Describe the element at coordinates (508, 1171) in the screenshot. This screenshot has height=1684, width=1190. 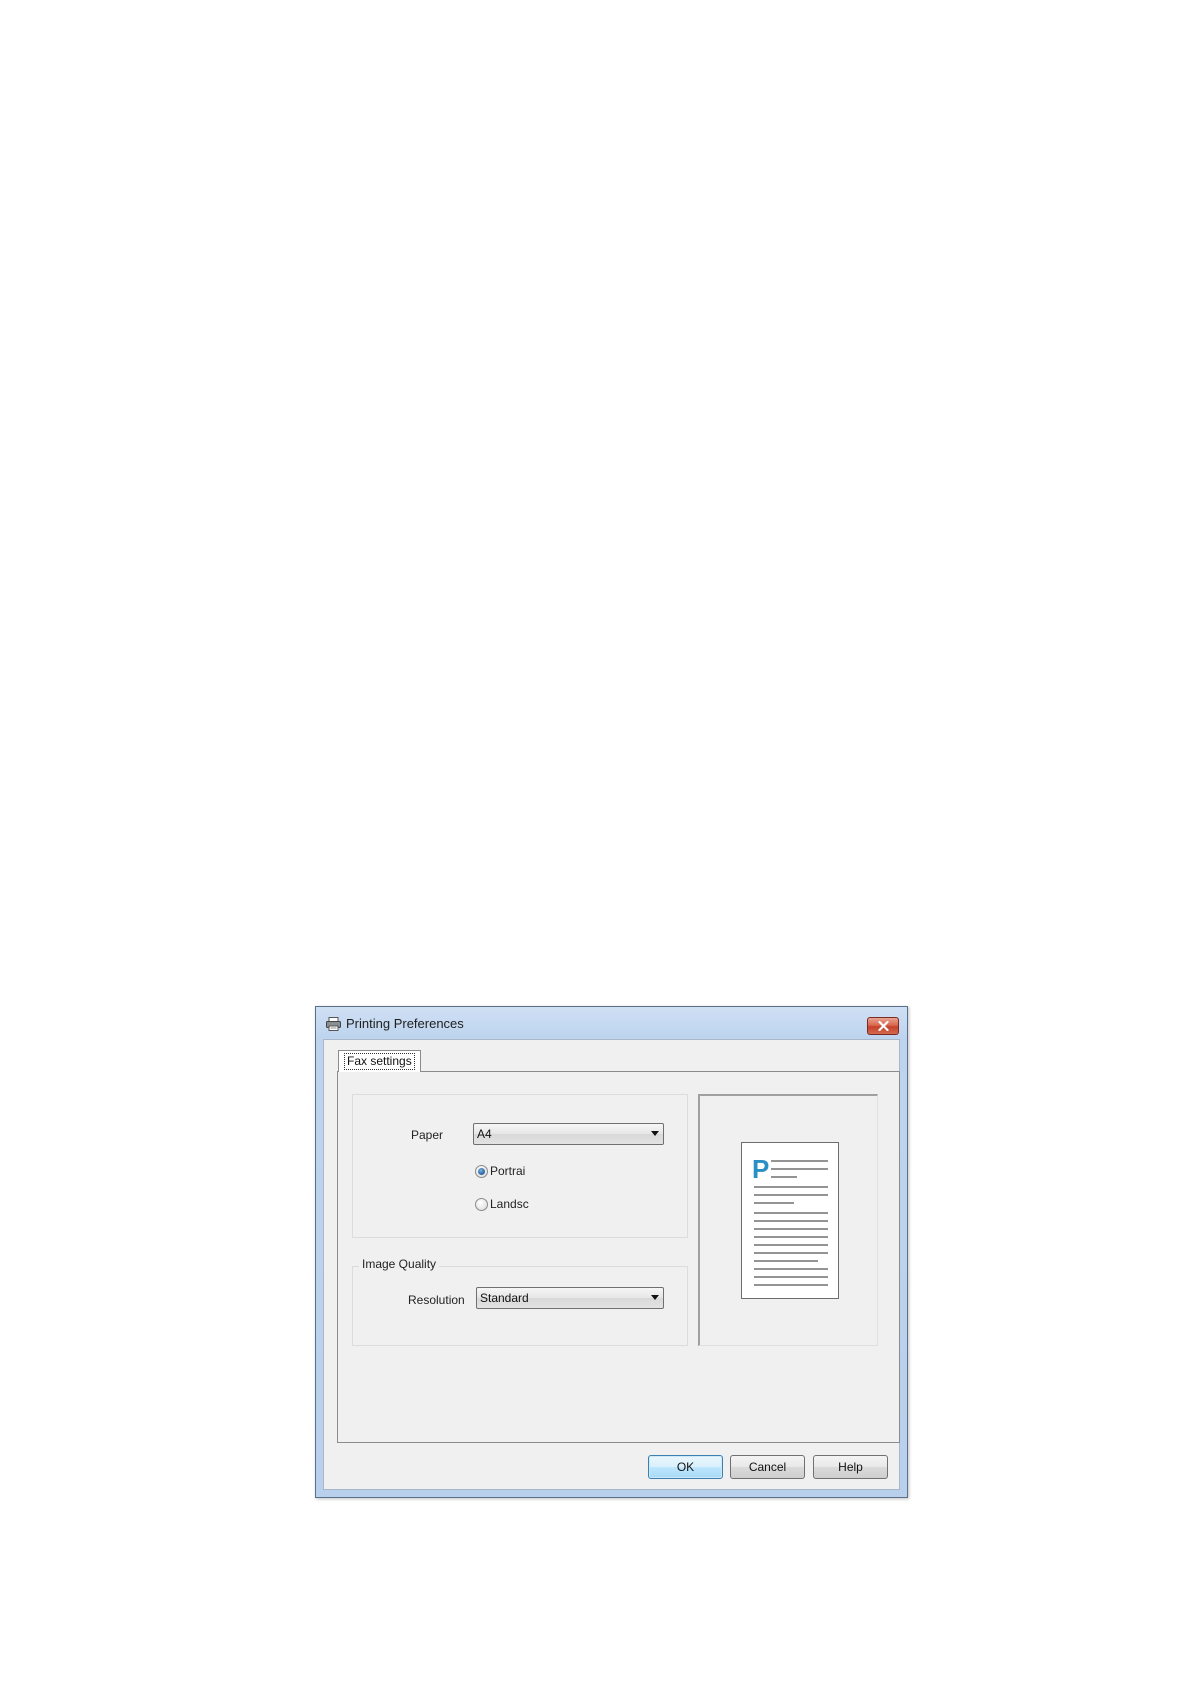
I see `portrait-label: Portrai` at that location.